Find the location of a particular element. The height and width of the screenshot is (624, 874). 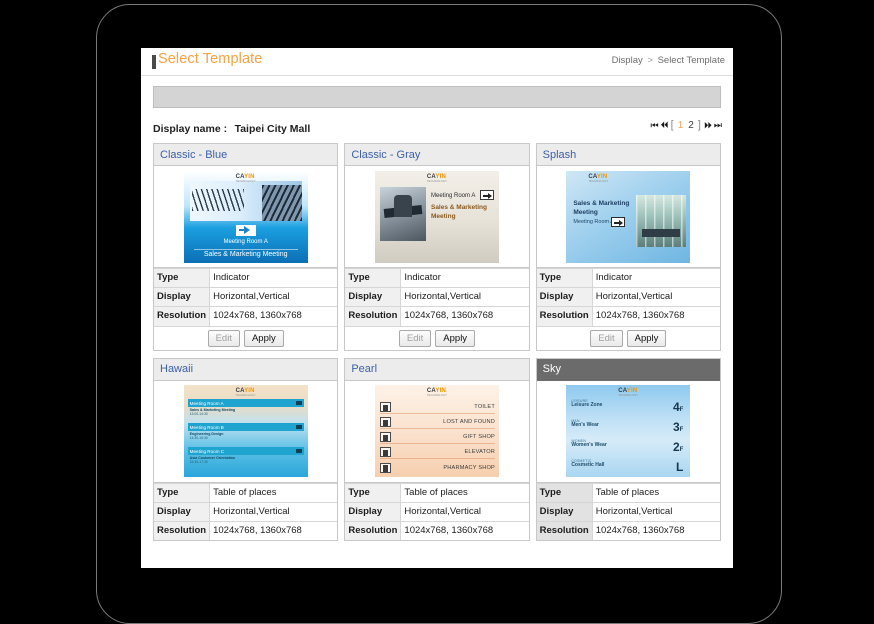

place-label: GIFT SHOP is located at coordinates (479, 437).